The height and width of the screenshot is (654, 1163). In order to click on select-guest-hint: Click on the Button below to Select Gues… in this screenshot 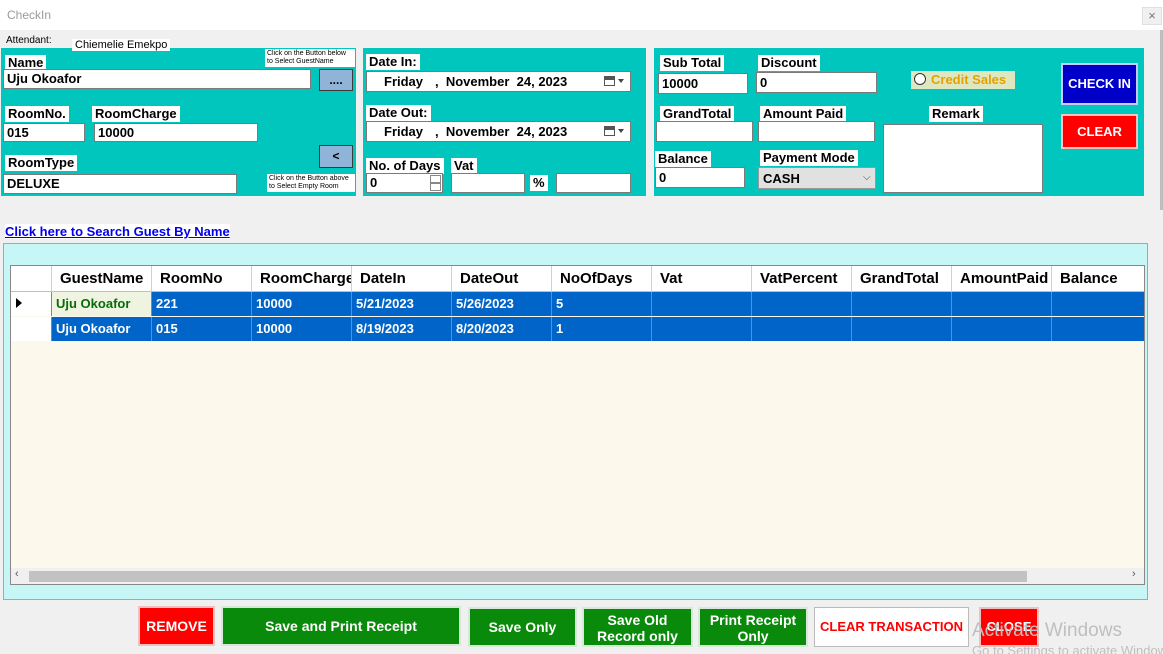, I will do `click(310, 58)`.